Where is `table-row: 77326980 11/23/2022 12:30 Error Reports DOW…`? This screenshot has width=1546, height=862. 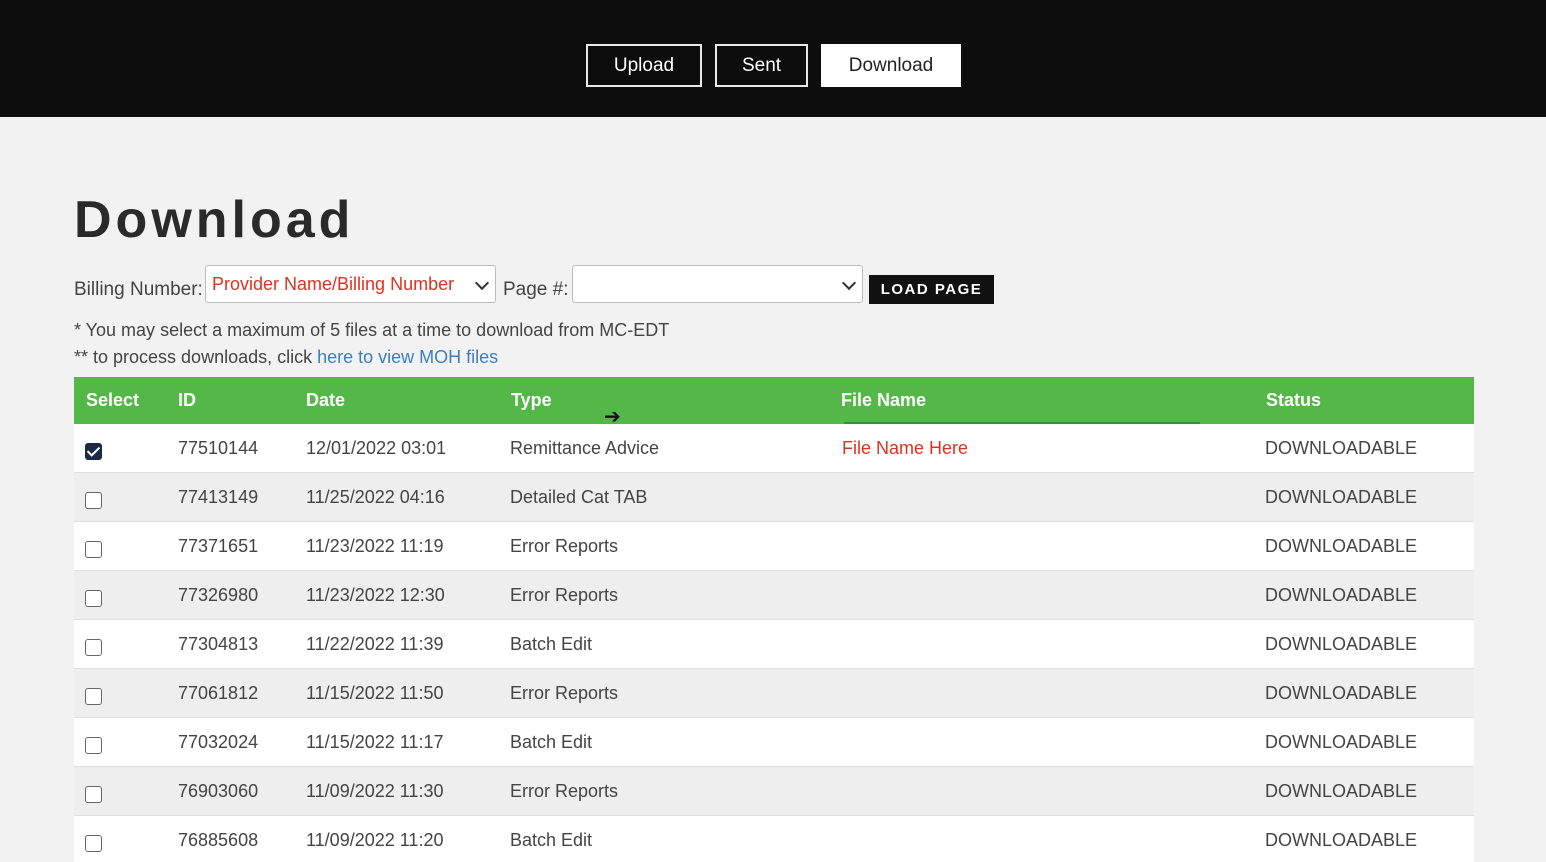 table-row: 77326980 11/23/2022 12:30 Error Reports DOW… is located at coordinates (774, 595).